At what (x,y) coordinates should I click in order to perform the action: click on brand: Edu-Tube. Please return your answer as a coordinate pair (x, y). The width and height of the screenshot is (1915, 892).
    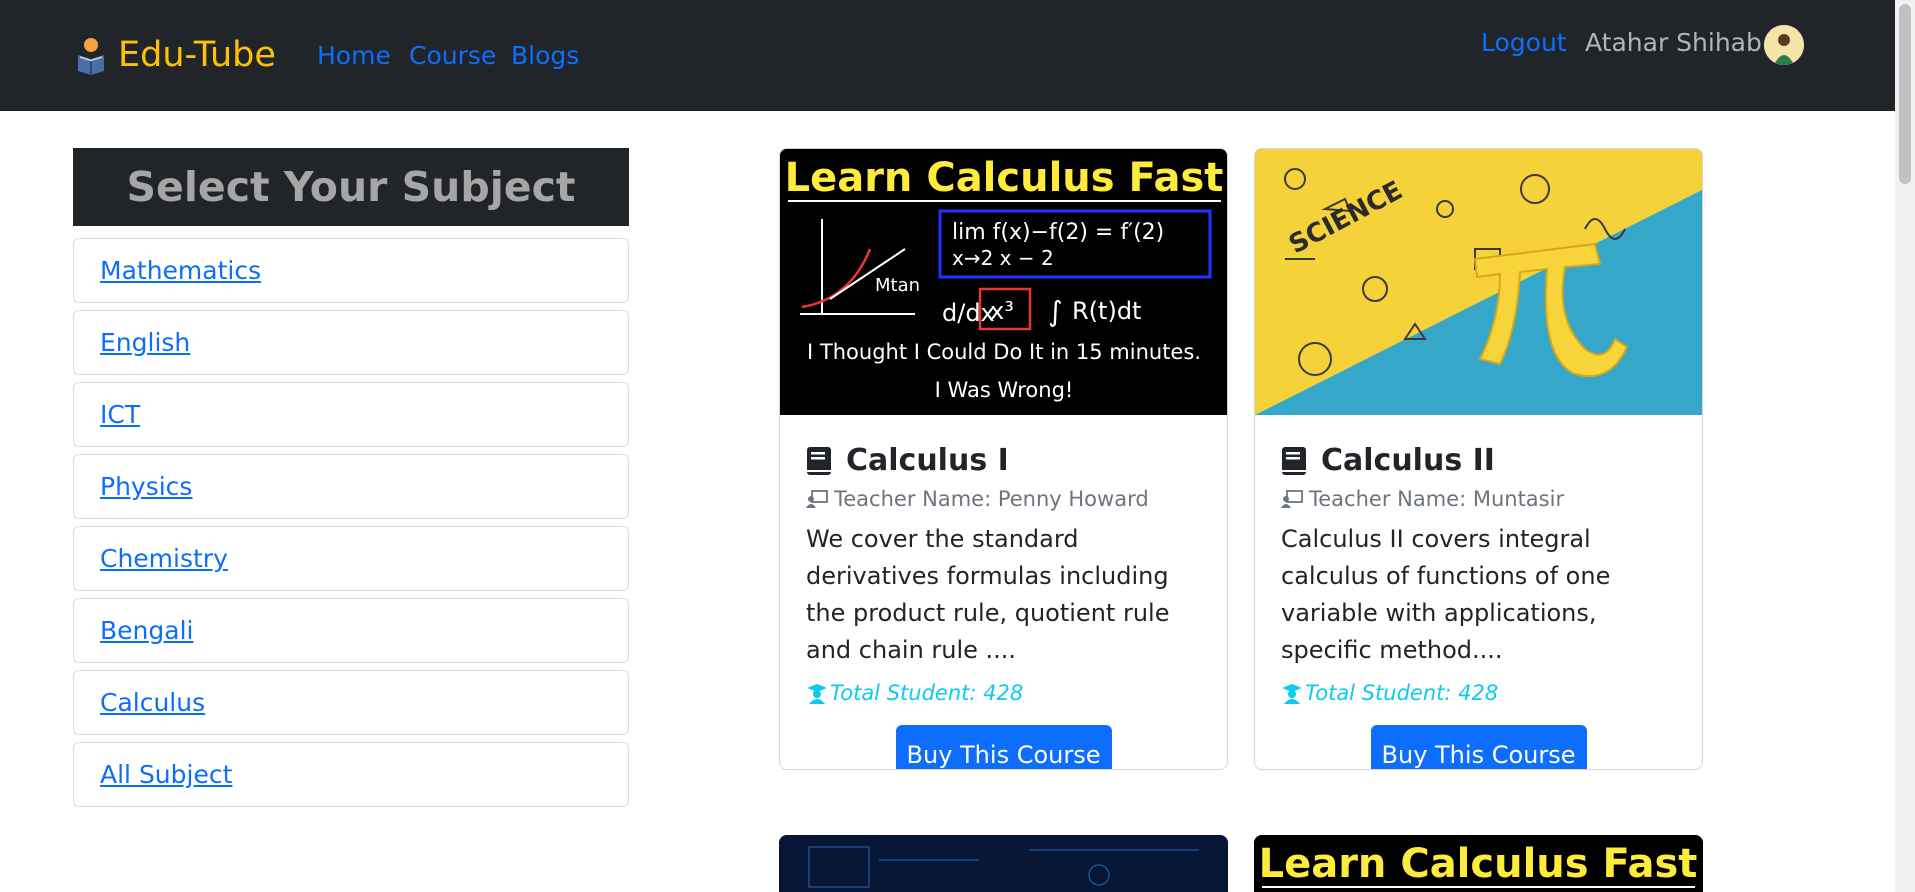
    Looking at the image, I should click on (175, 55).